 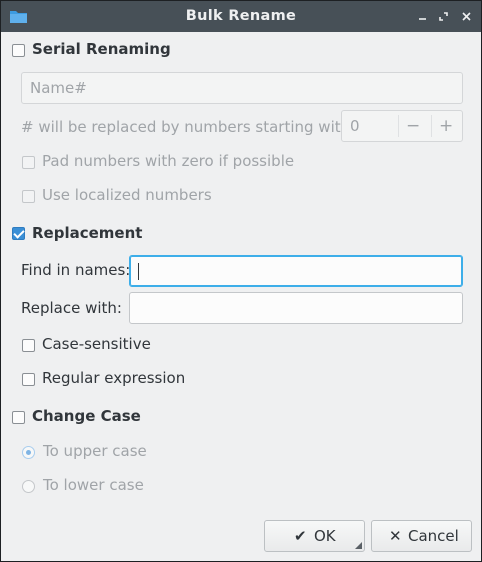 I want to click on name-pattern-placeholder: Name#, so click(x=58, y=88).